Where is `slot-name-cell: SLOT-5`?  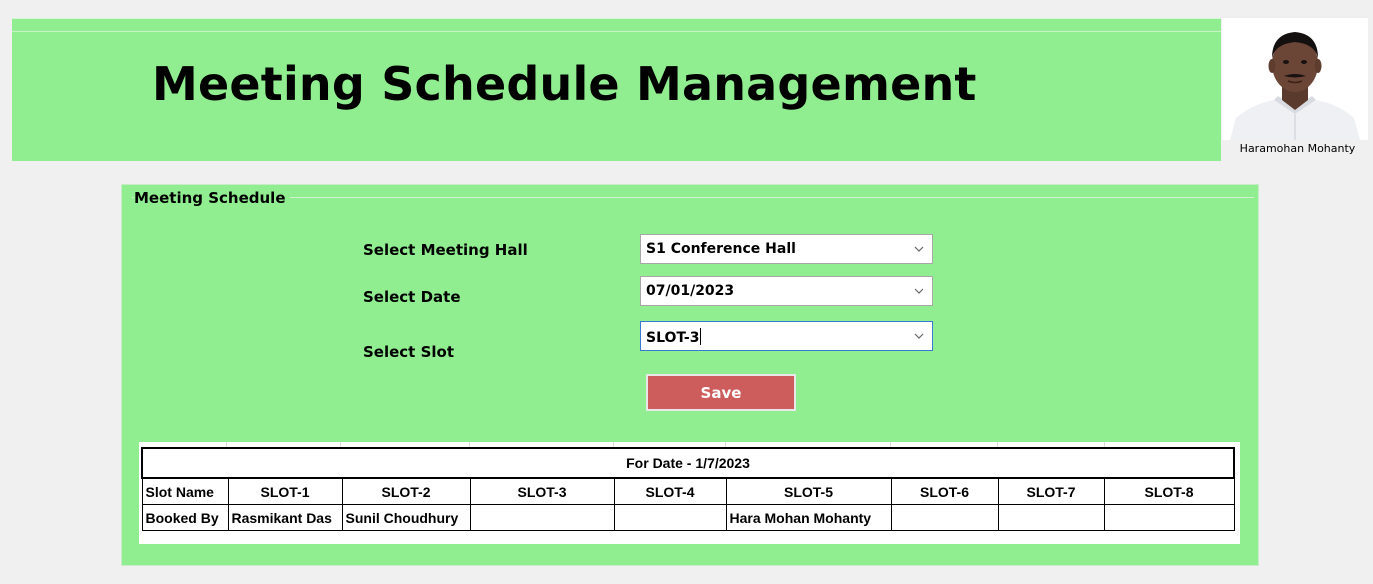
slot-name-cell: SLOT-5 is located at coordinates (808, 491).